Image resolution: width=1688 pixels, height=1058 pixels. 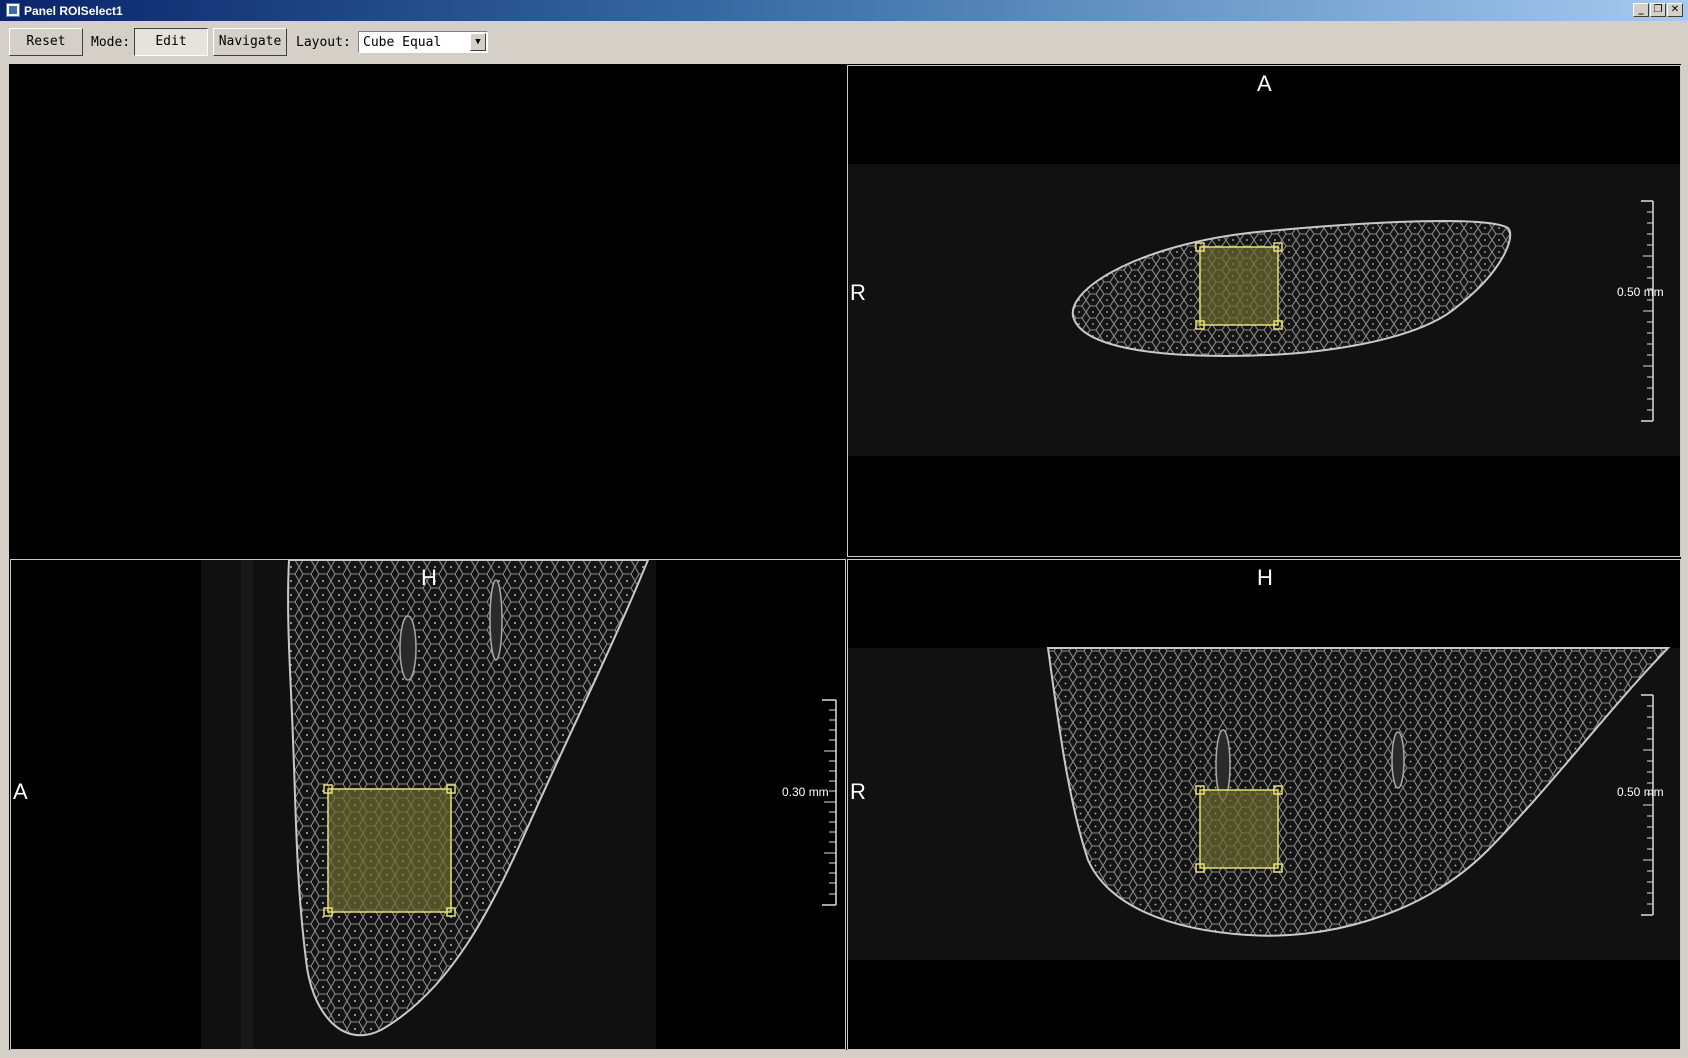 What do you see at coordinates (111, 42) in the screenshot?
I see `mode-label: Mode:` at bounding box center [111, 42].